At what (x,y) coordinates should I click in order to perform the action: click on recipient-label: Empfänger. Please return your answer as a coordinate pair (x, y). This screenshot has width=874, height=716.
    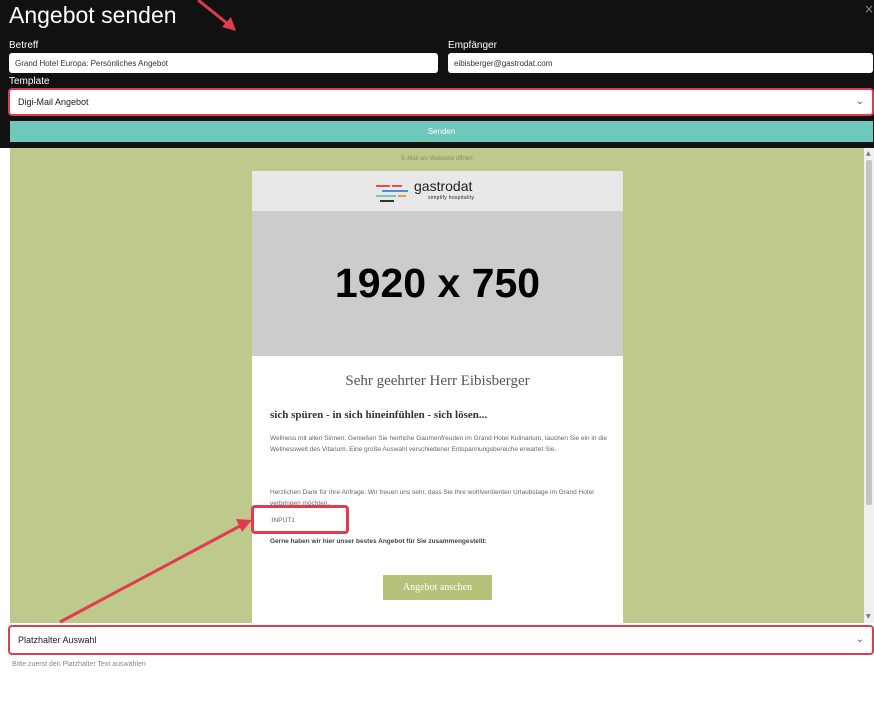
    Looking at the image, I should click on (472, 45).